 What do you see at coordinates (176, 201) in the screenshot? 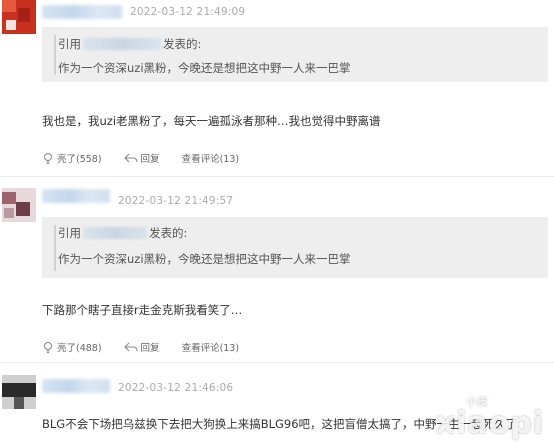
I see `comment-time: 2022-03-12 21:49:57` at bounding box center [176, 201].